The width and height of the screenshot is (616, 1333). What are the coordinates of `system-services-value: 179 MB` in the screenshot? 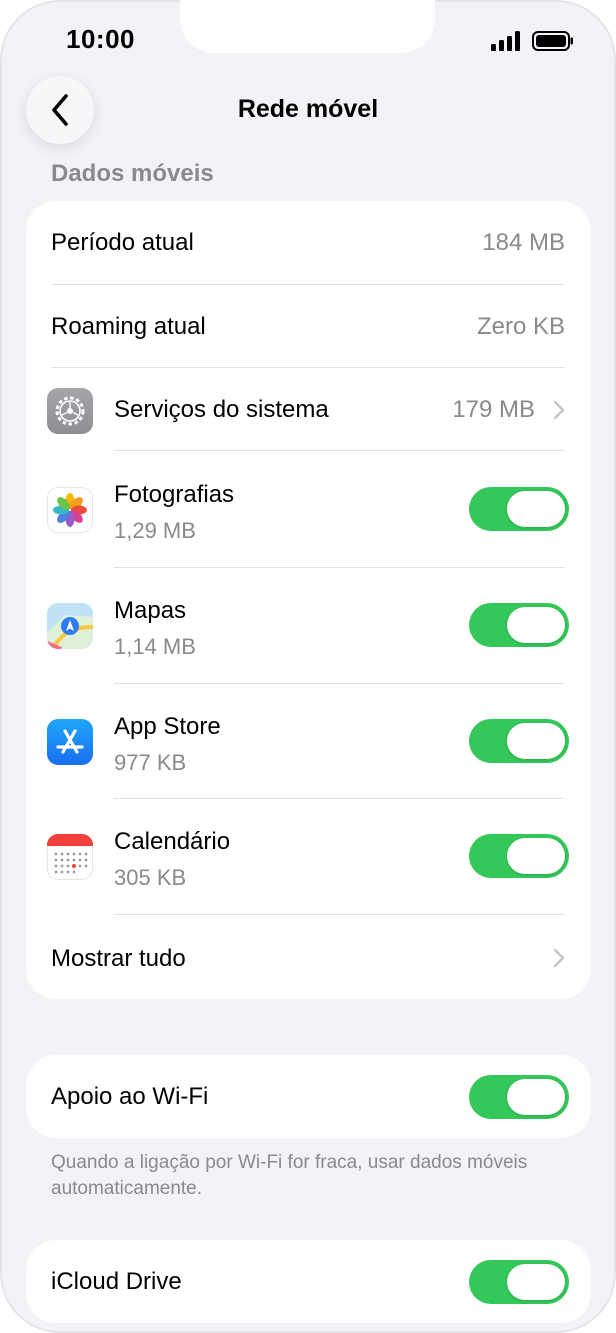 It's located at (493, 409).